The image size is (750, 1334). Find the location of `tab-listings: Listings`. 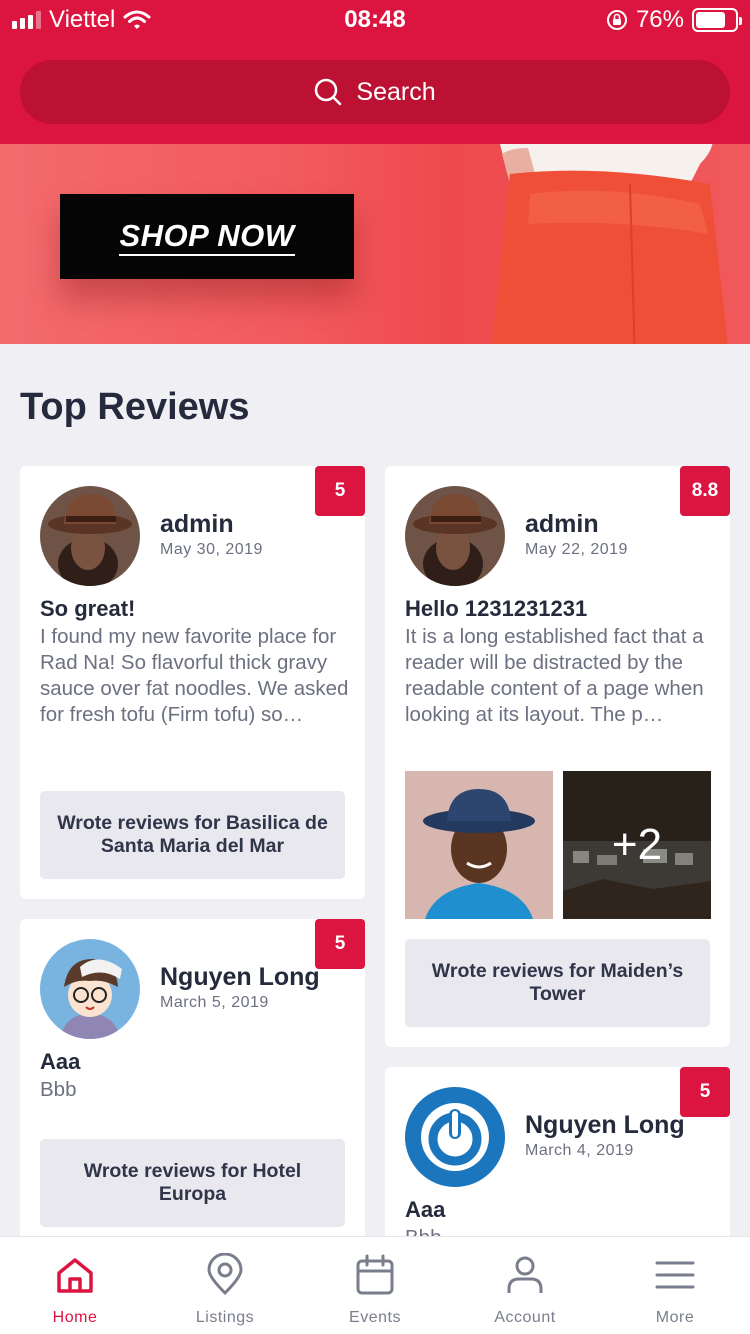

tab-listings: Listings is located at coordinates (225, 1285).